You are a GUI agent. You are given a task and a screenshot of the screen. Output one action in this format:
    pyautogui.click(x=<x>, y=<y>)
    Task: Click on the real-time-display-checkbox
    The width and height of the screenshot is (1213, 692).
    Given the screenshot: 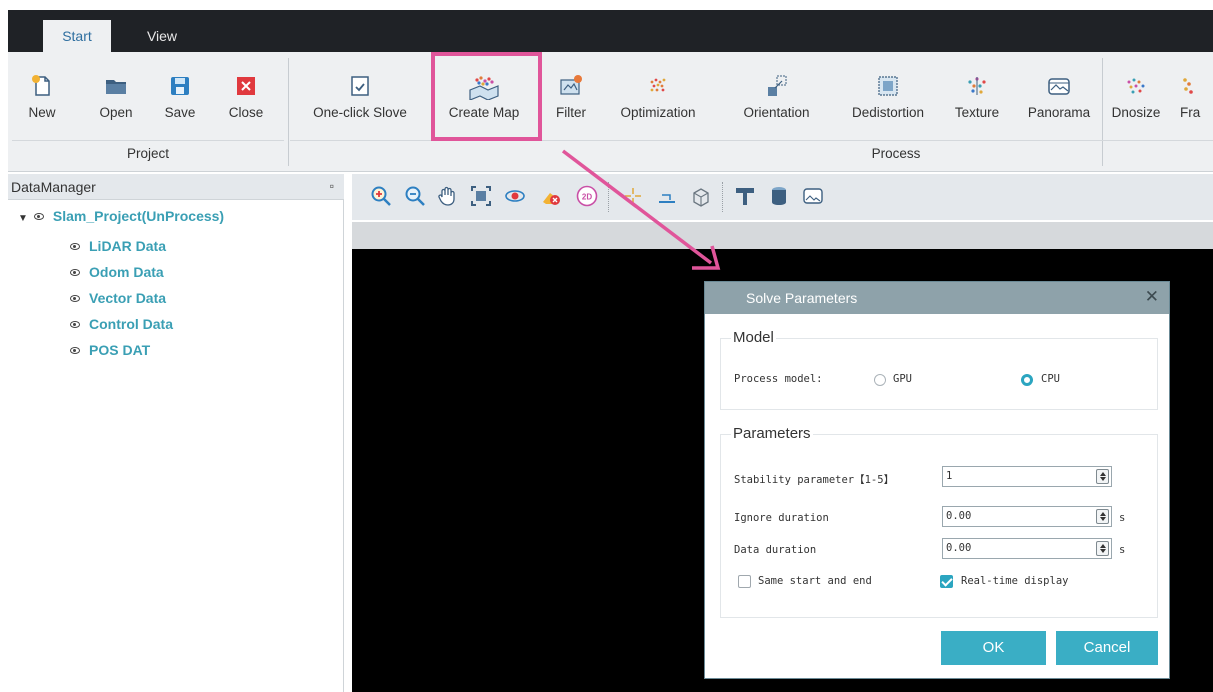 What is the action you would take?
    pyautogui.click(x=946, y=581)
    